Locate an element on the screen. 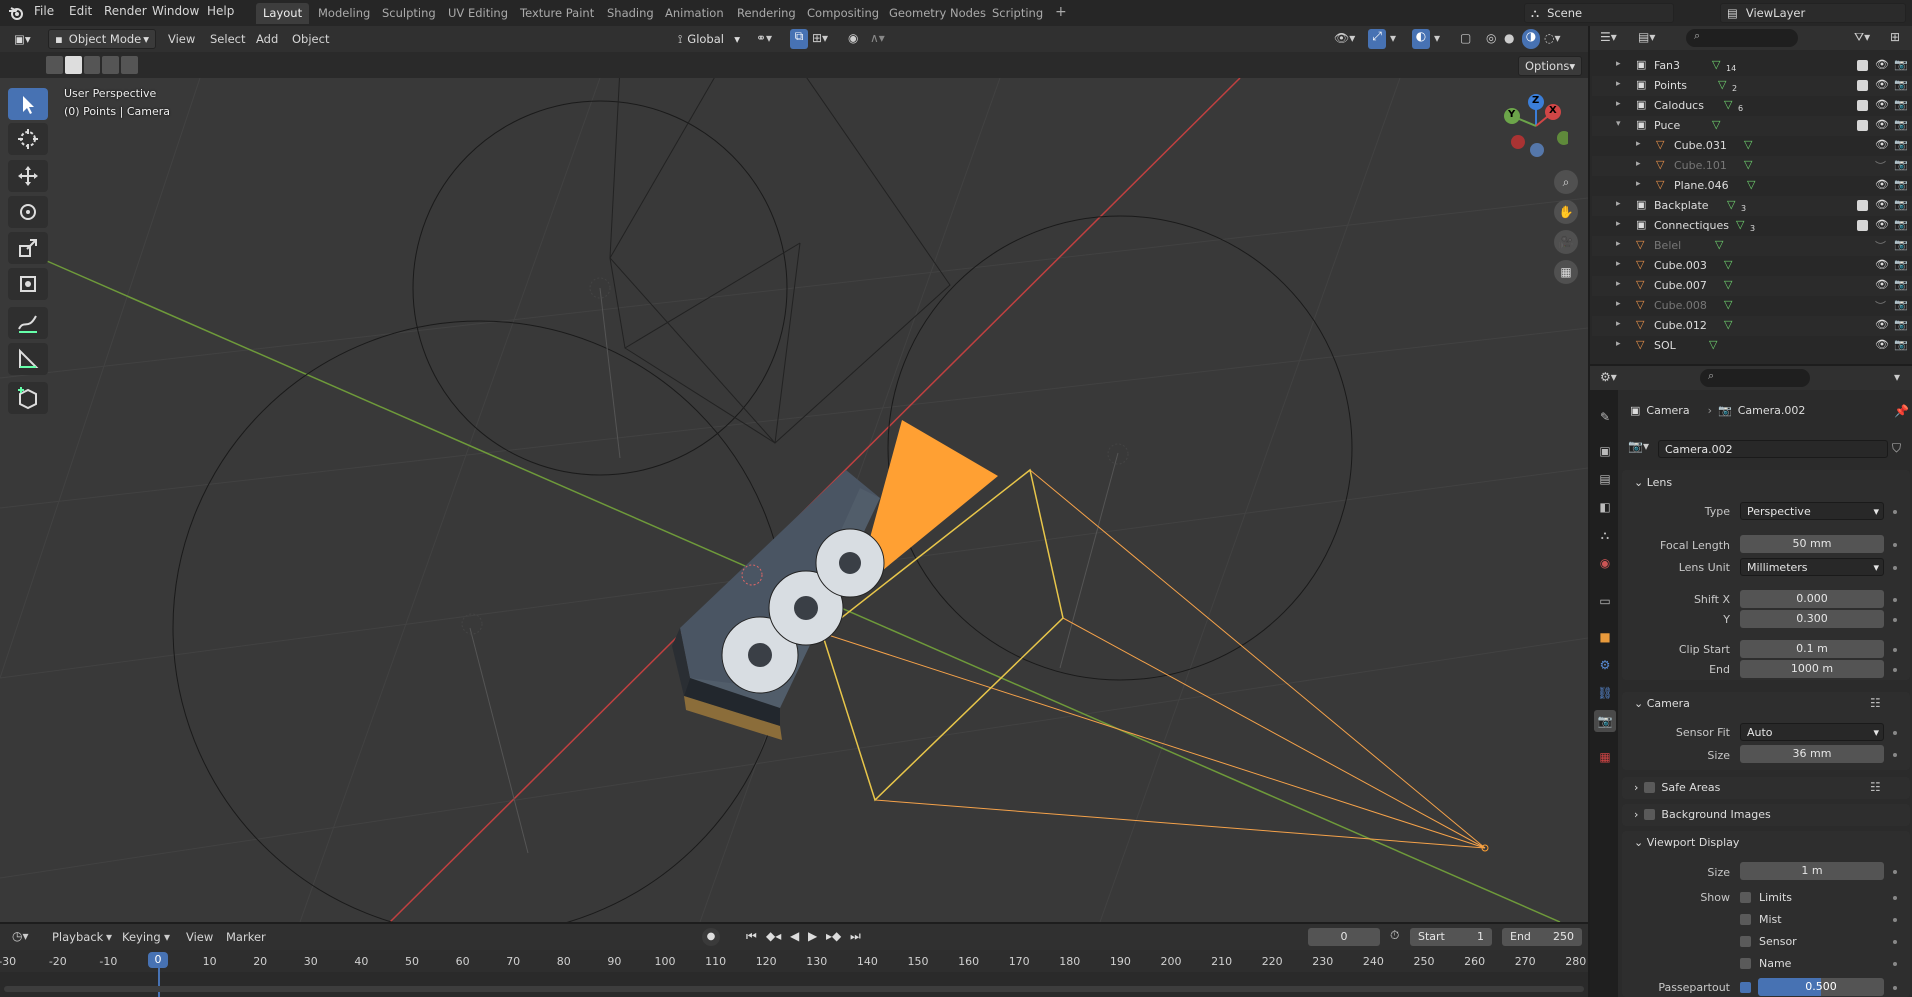  camera-data-tab-icon: 📷 is located at coordinates (1605, 721).